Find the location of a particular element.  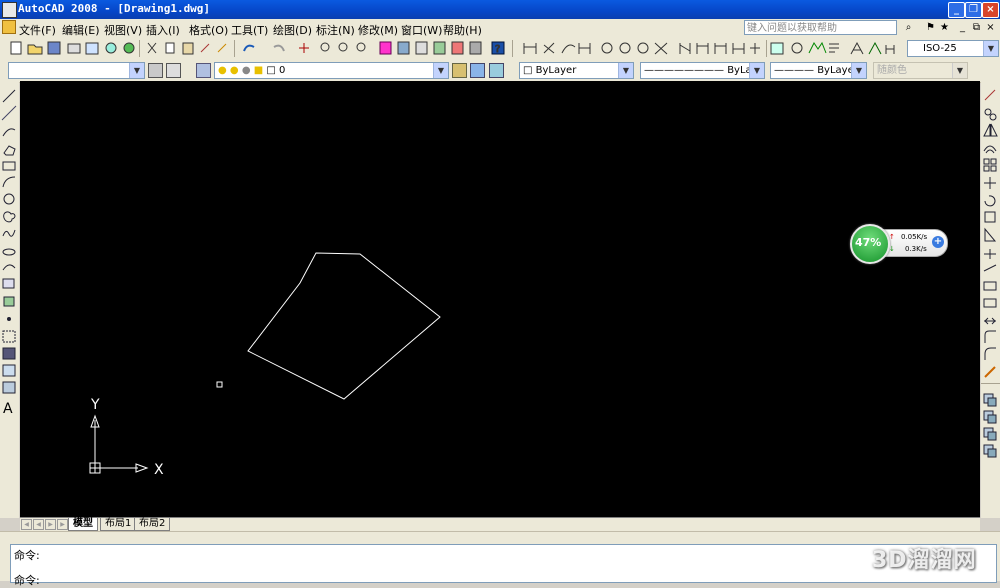

rectangle-icon is located at coordinates (9, 166).